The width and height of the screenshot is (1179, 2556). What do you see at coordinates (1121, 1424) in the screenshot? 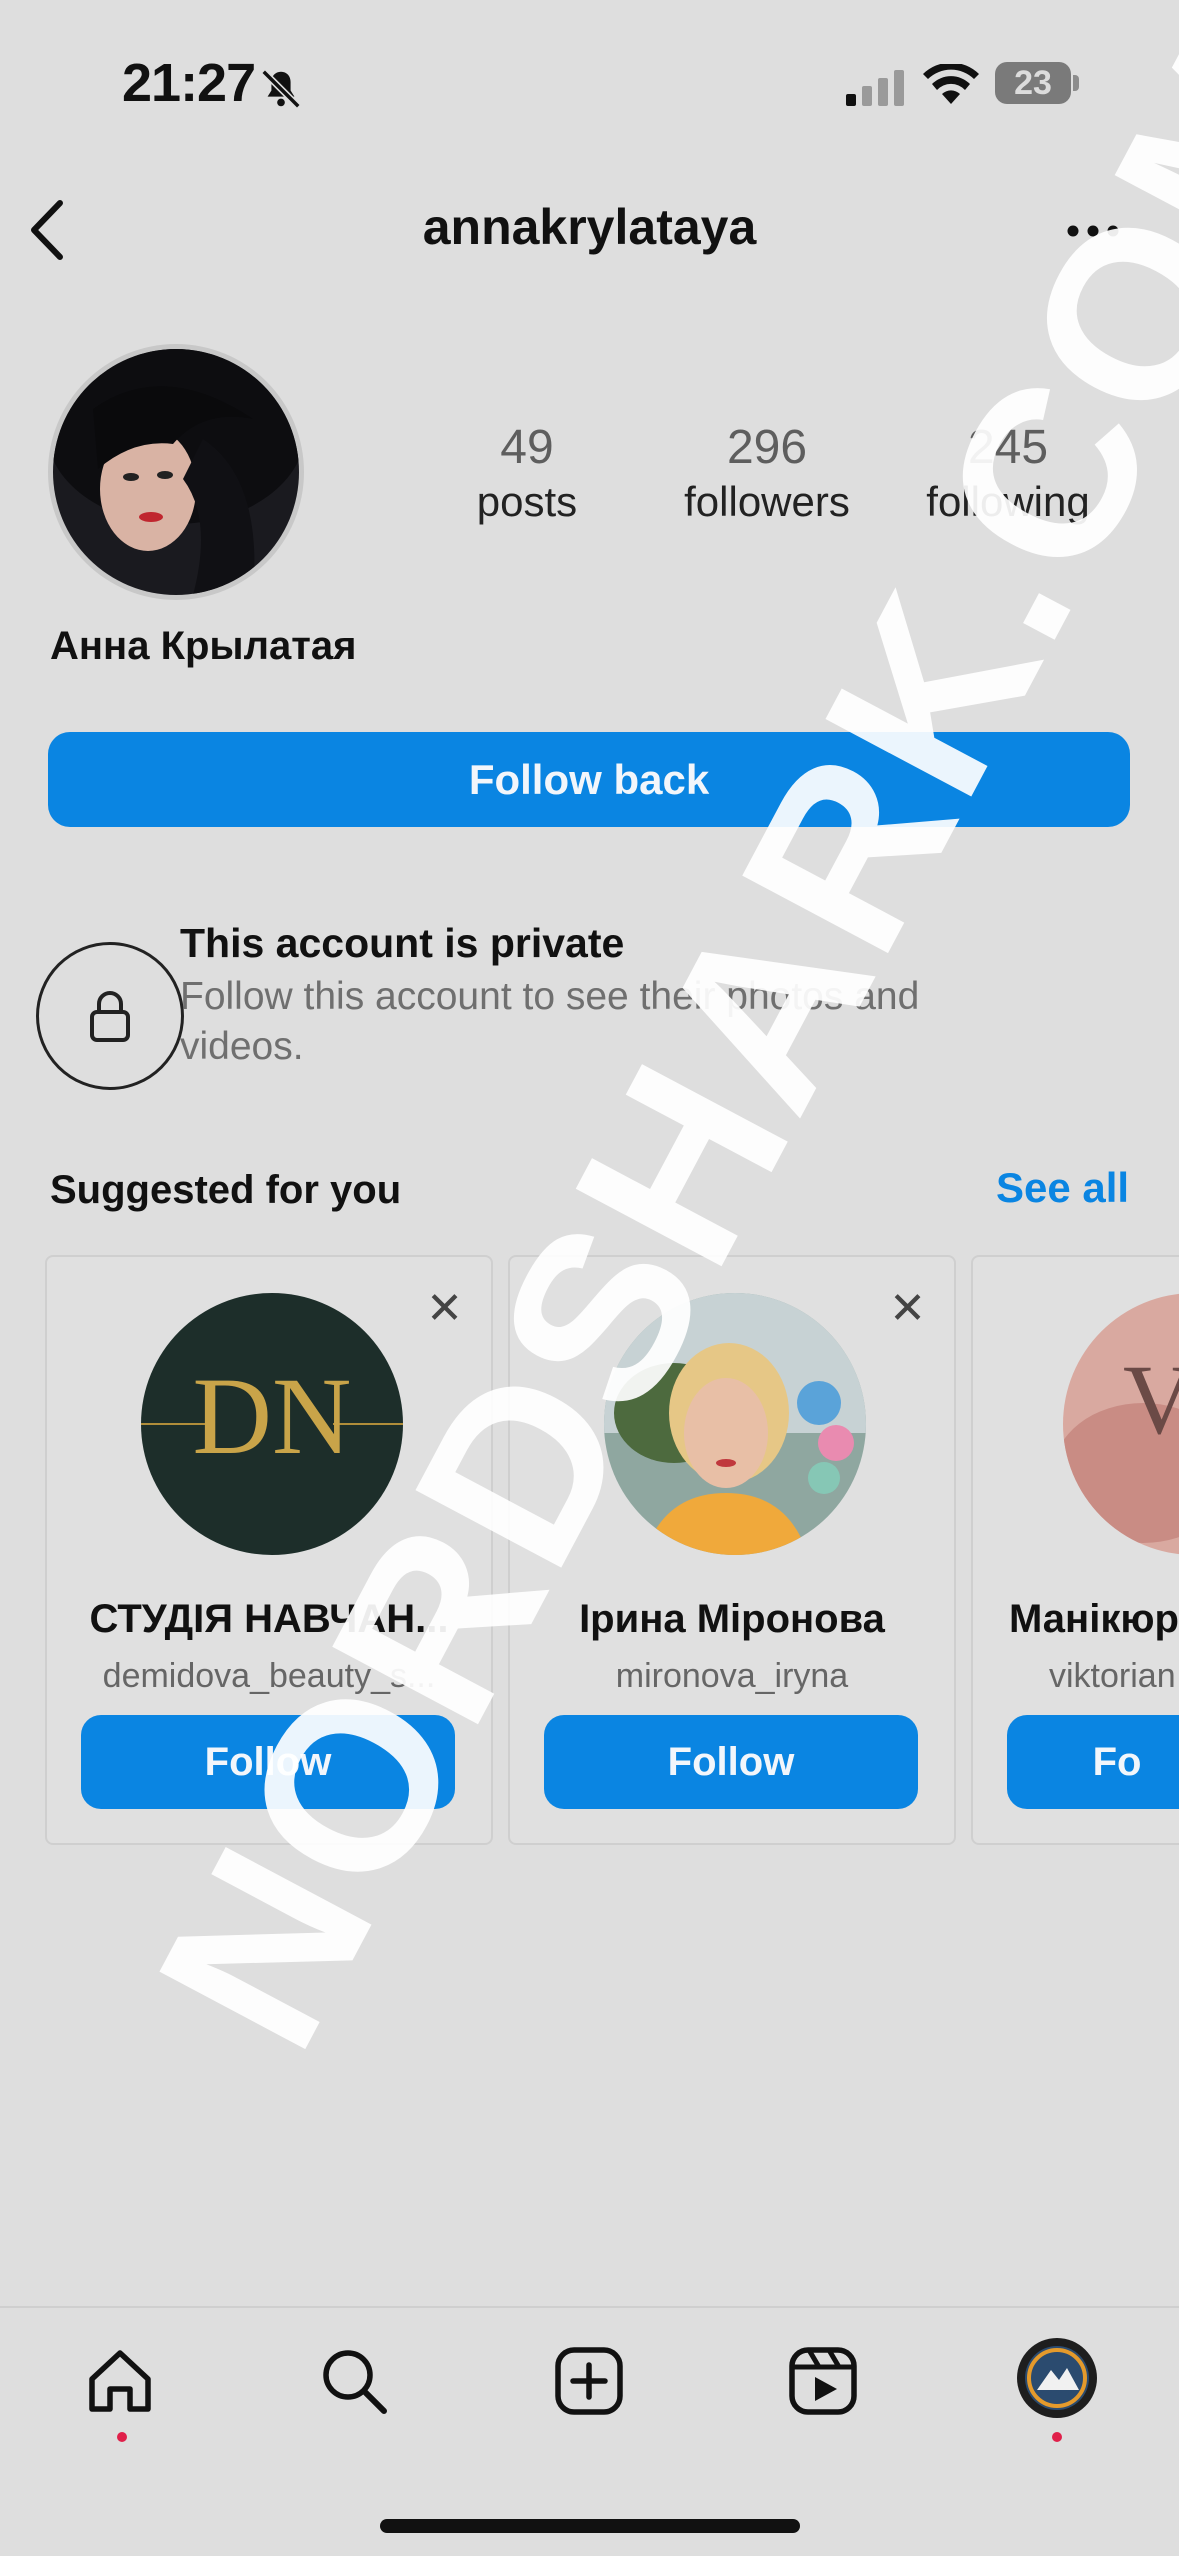
I see `suggested-avatar: V` at bounding box center [1121, 1424].